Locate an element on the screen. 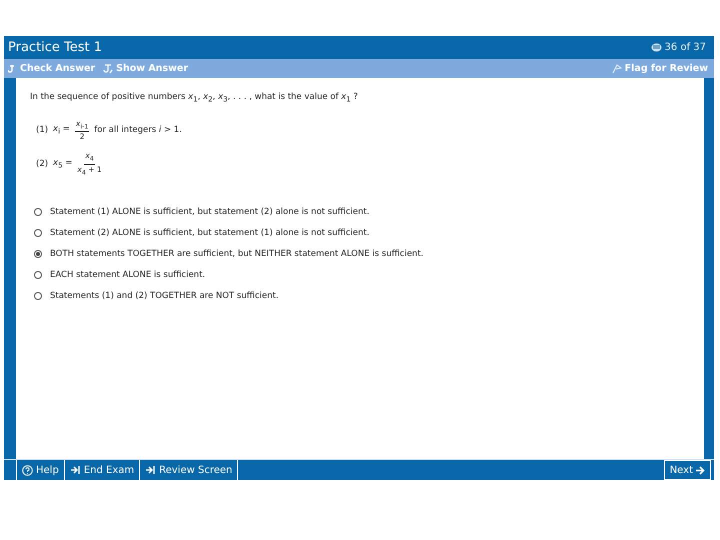 The image size is (720, 540). equation-lhs: x$_{i}$ = is located at coordinates (61, 130).